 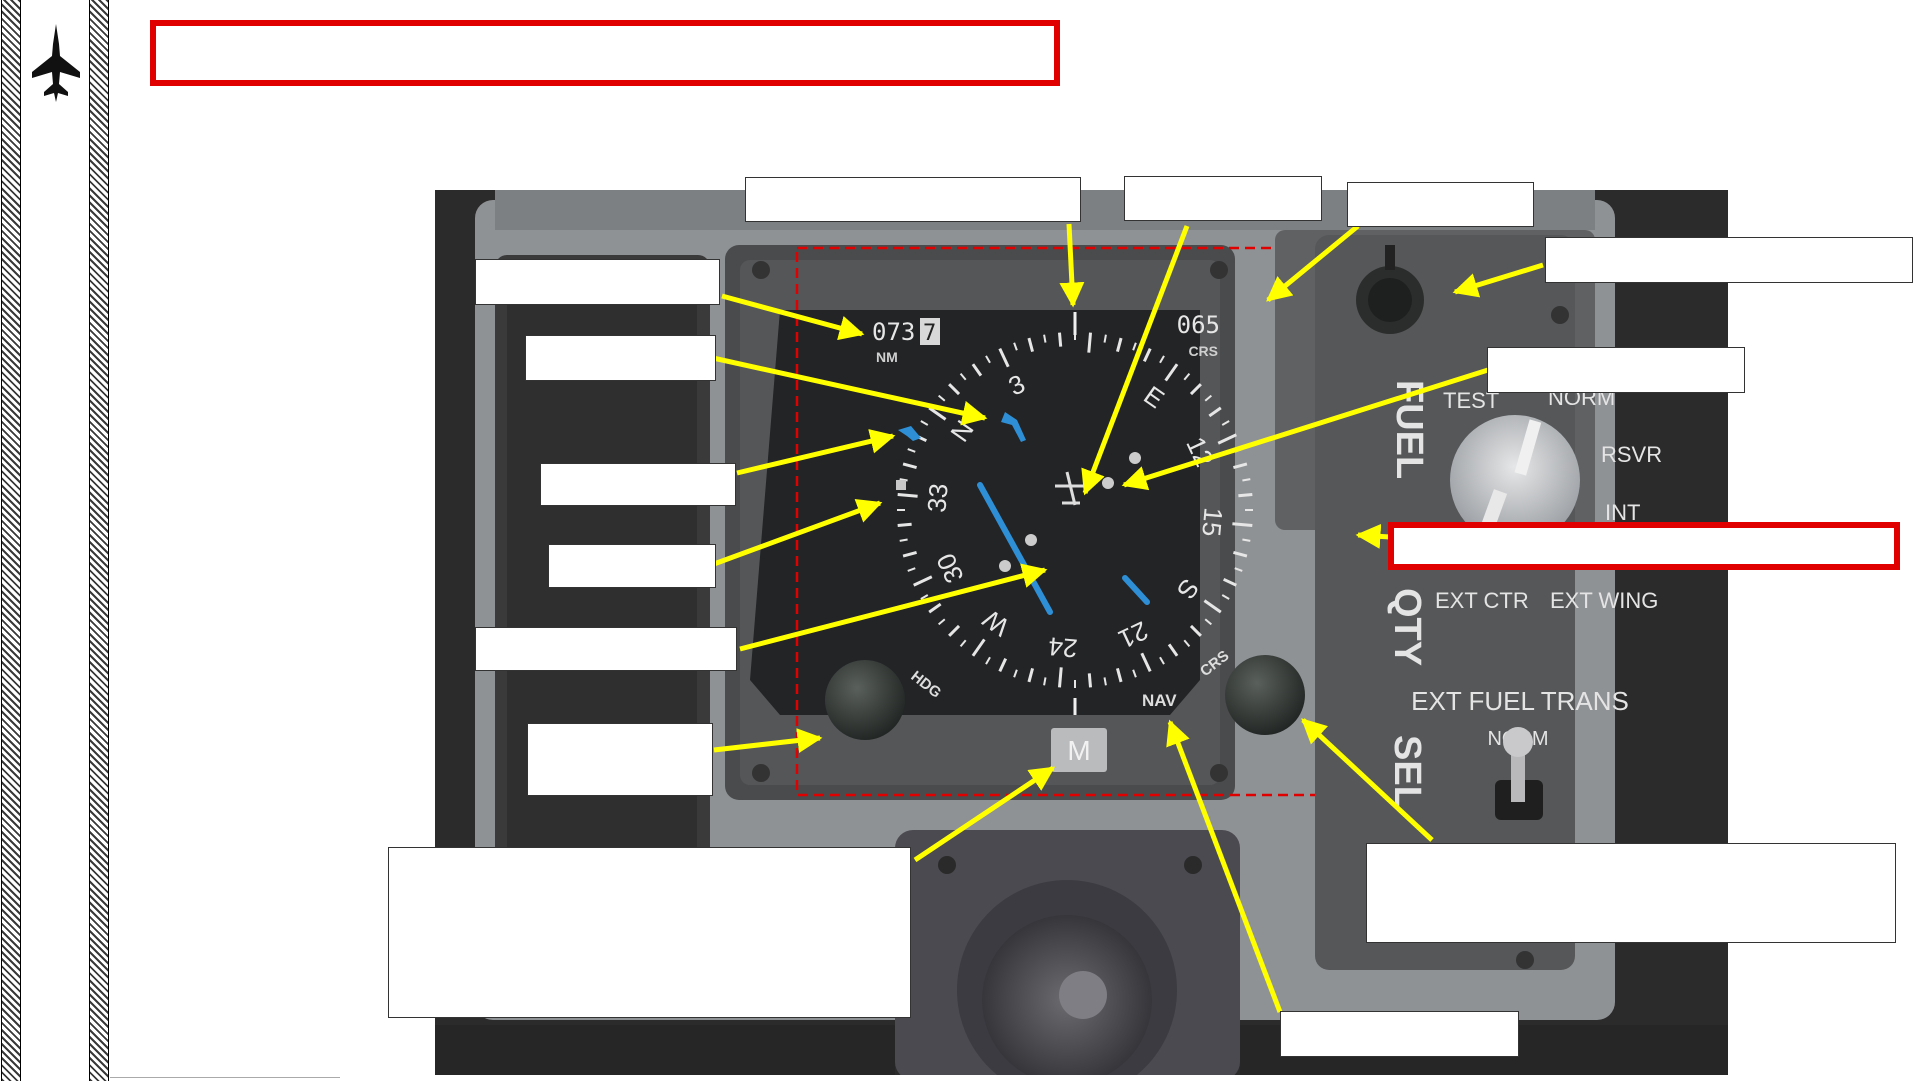 What do you see at coordinates (865, 700) in the screenshot?
I see `heading-knob` at bounding box center [865, 700].